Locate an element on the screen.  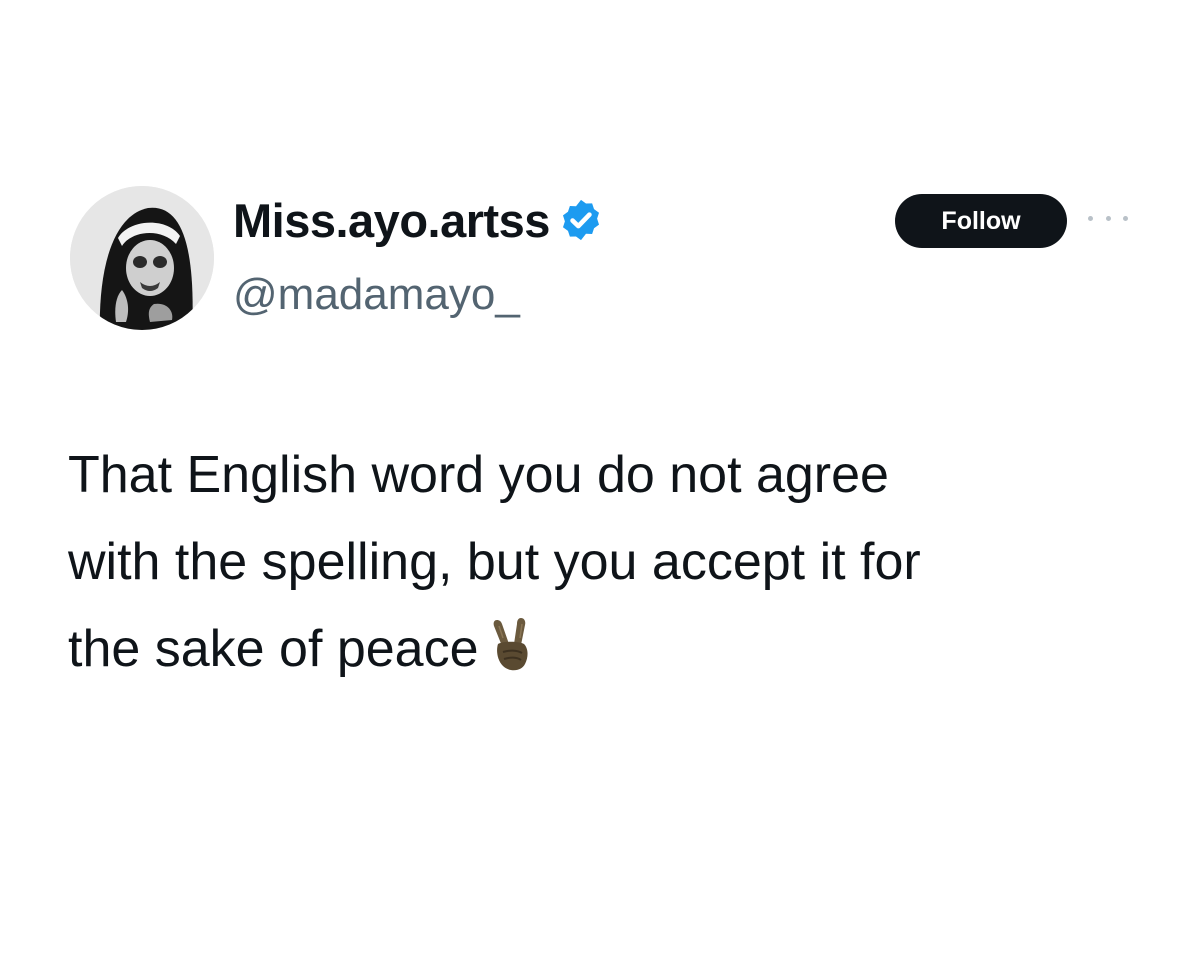
author-name-row: Miss.ayo.artss is located at coordinates (418, 220).